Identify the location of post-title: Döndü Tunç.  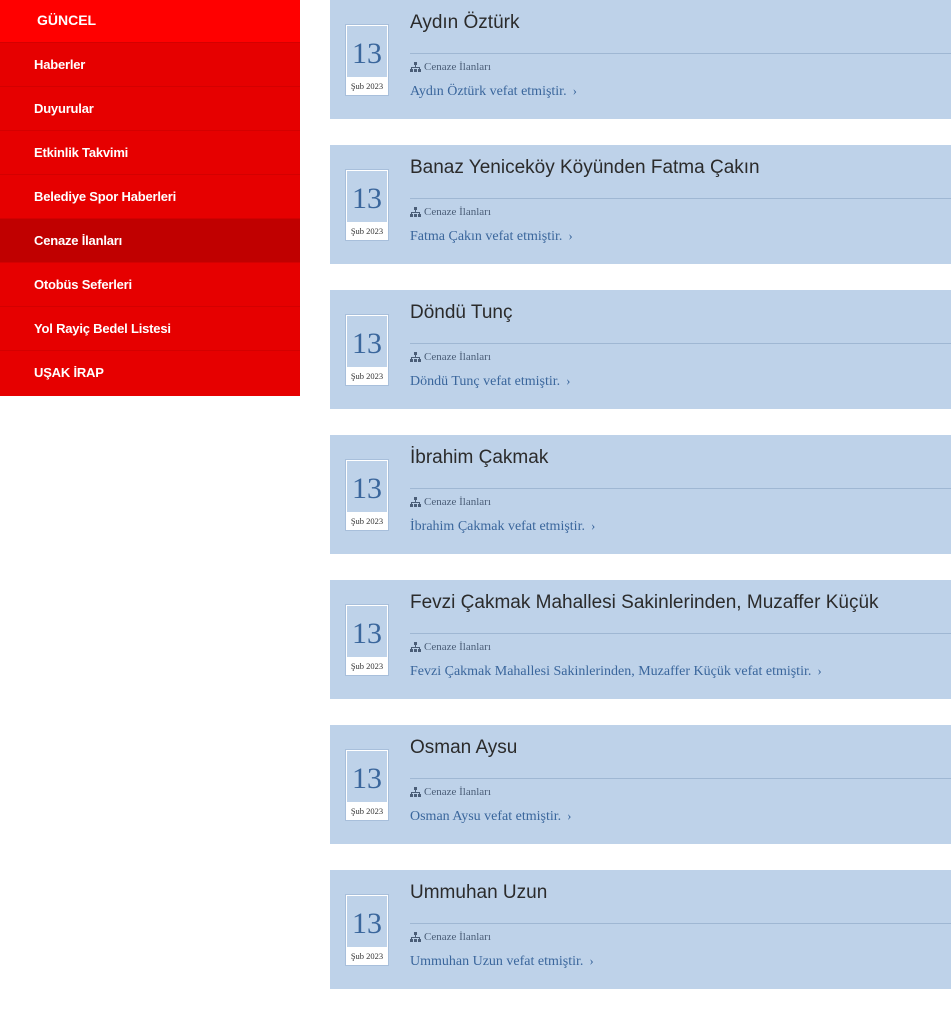
(680, 313).